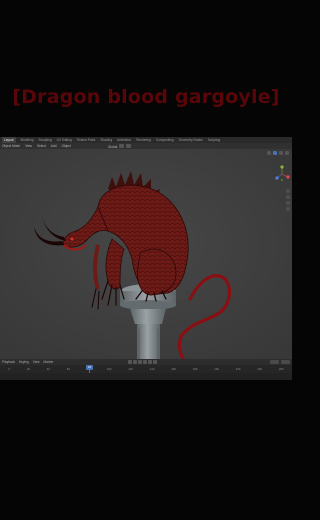 This screenshot has height=520, width=320. Describe the element at coordinates (288, 191) in the screenshot. I see `zoom-icon` at that location.